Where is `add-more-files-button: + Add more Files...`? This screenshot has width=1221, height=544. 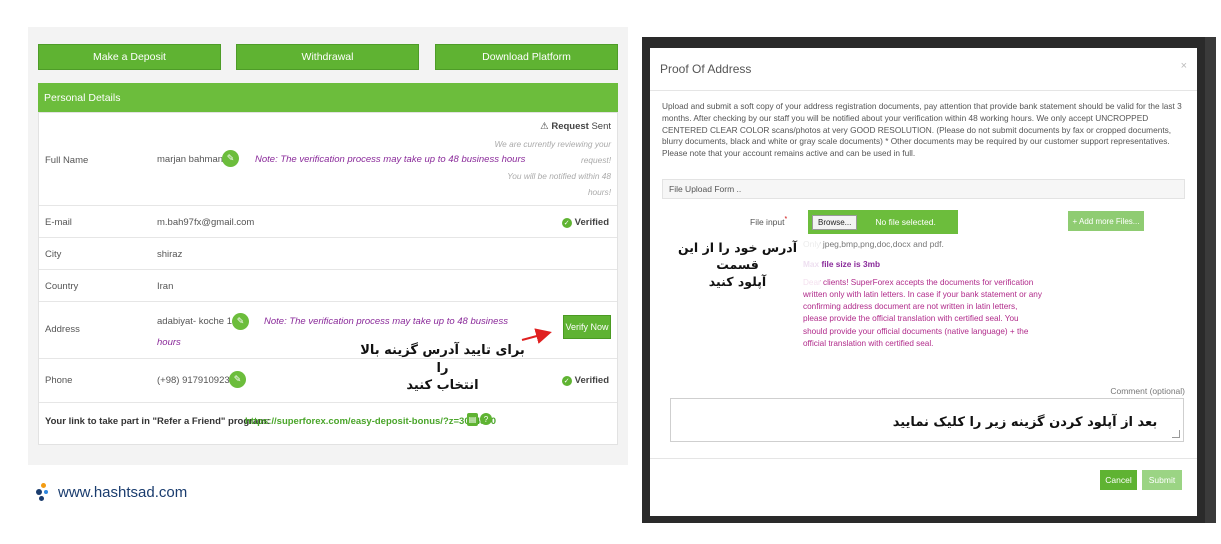 add-more-files-button: + Add more Files... is located at coordinates (1106, 221).